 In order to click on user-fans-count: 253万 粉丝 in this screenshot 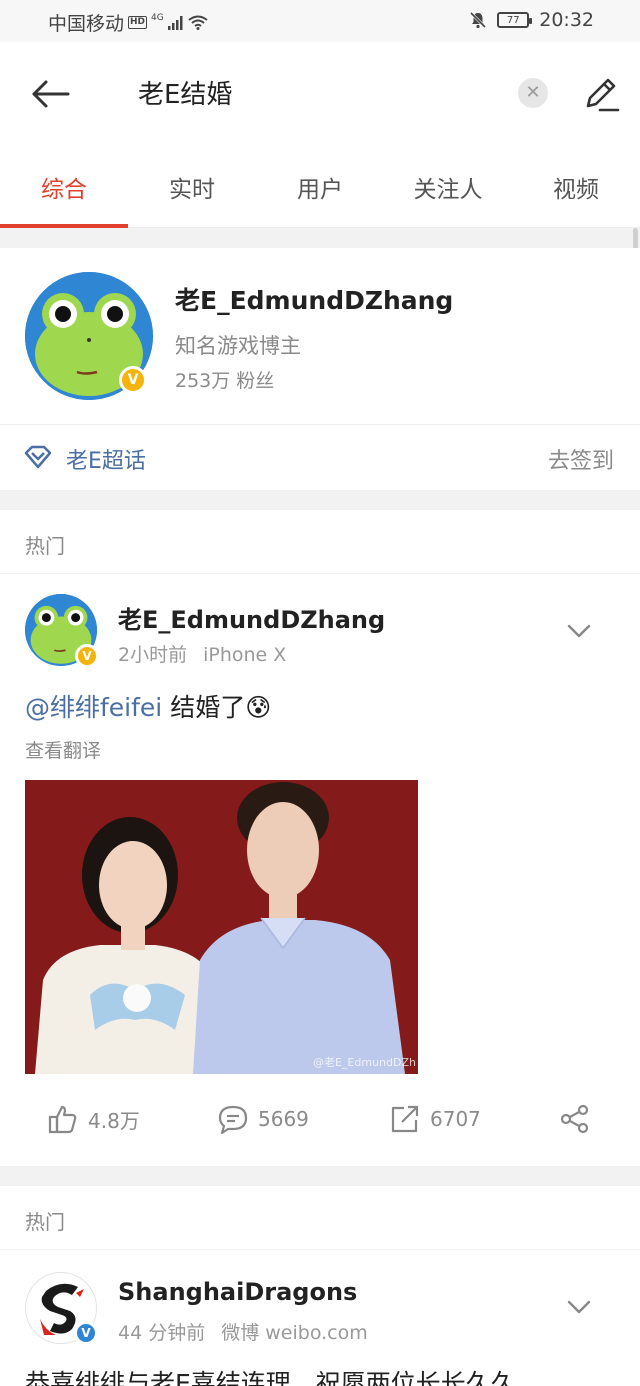, I will do `click(225, 381)`.